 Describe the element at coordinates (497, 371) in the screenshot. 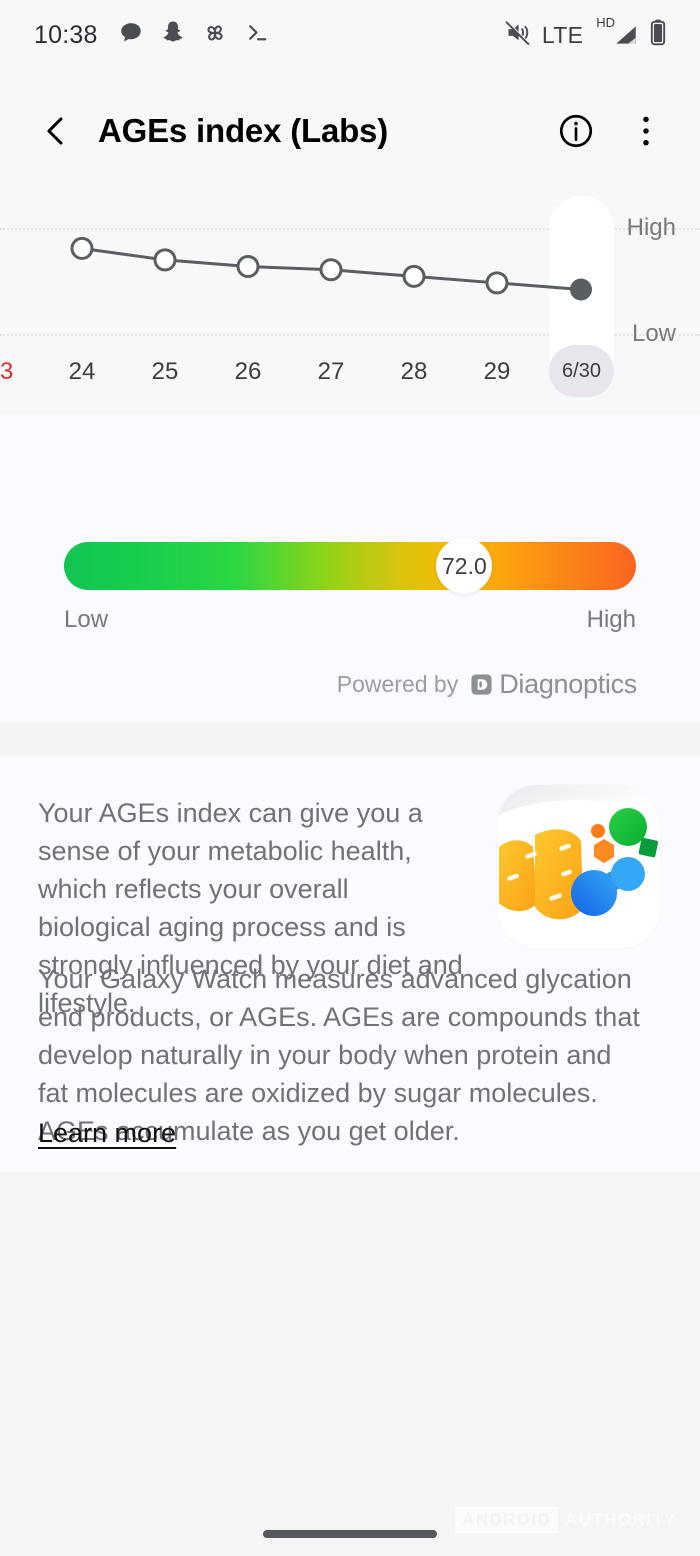

I see `x-axis-label: 29` at that location.